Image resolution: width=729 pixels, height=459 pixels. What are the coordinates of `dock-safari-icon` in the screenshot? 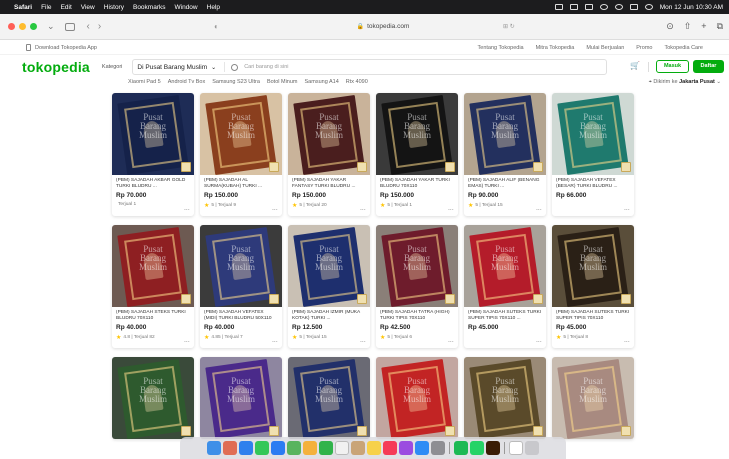 It's located at (246, 448).